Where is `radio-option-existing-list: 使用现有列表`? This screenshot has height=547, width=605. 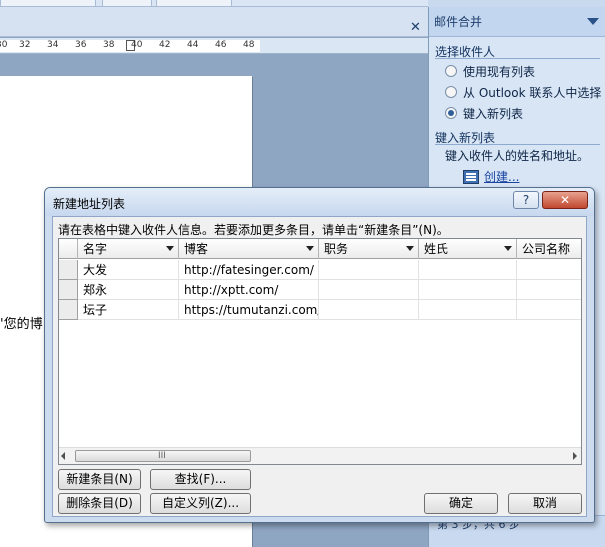
radio-option-existing-list: 使用现有列表 is located at coordinates (490, 71).